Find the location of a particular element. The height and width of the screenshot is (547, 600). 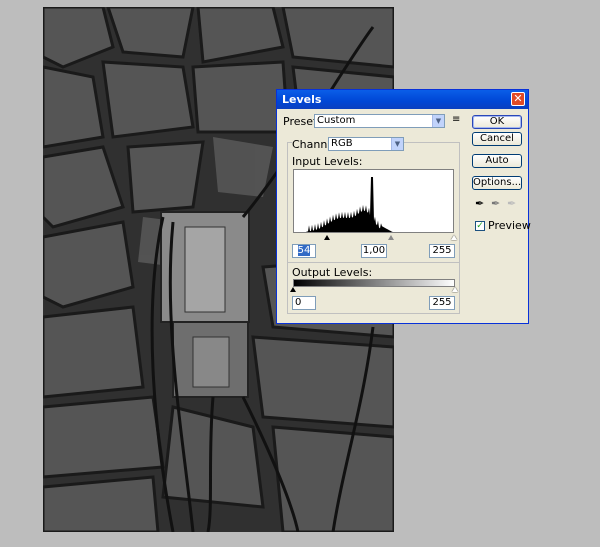

input-white-field: 255 is located at coordinates (442, 251).